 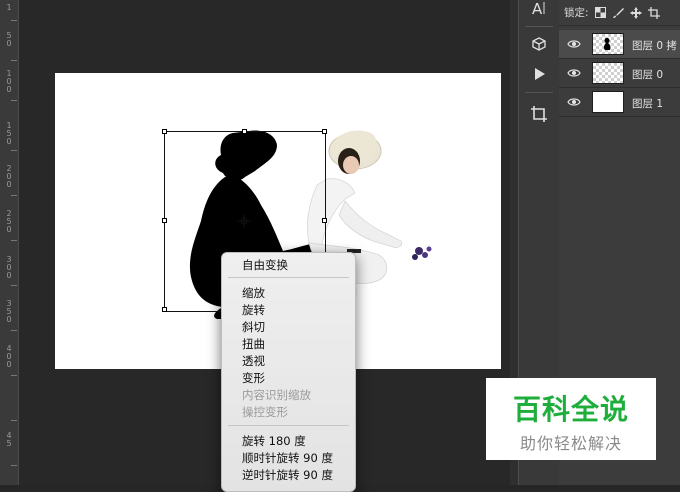 What do you see at coordinates (287, 475) in the screenshot?
I see `menu-item-rotate-90-ccw: 逆时针旋转 90 度` at bounding box center [287, 475].